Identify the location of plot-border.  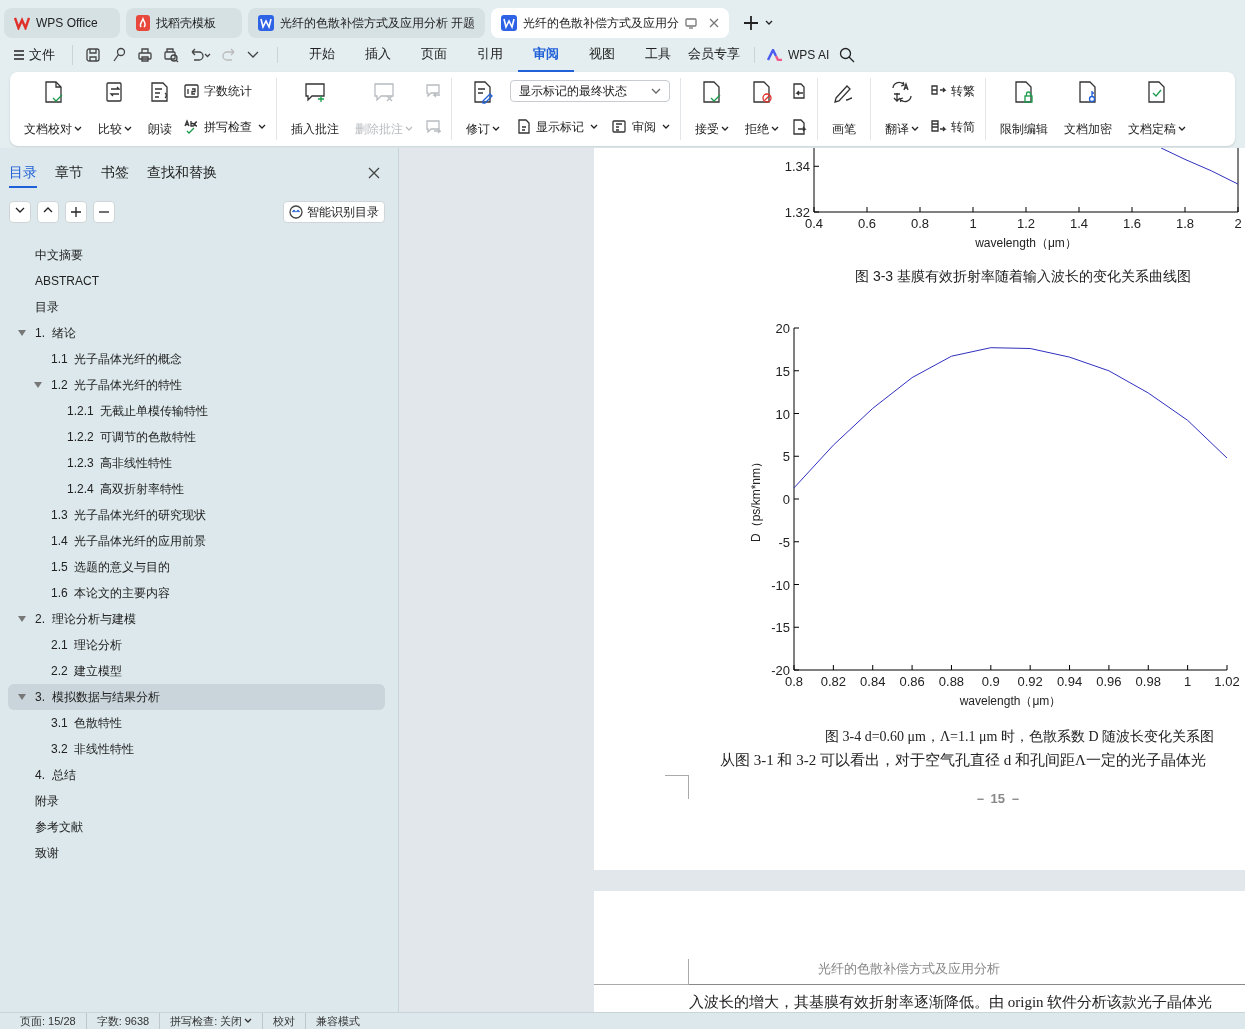
(1238, 180).